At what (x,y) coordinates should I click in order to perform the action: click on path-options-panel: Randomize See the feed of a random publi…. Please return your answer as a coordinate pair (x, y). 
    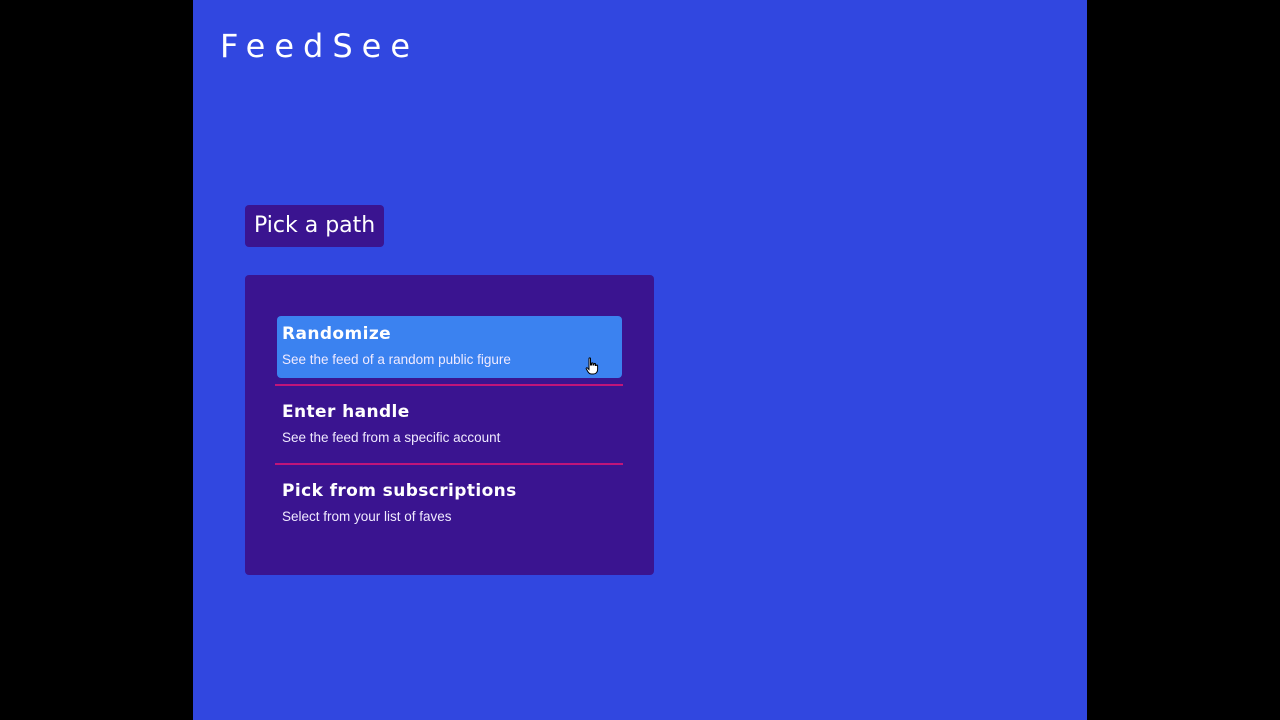
    Looking at the image, I should click on (449, 425).